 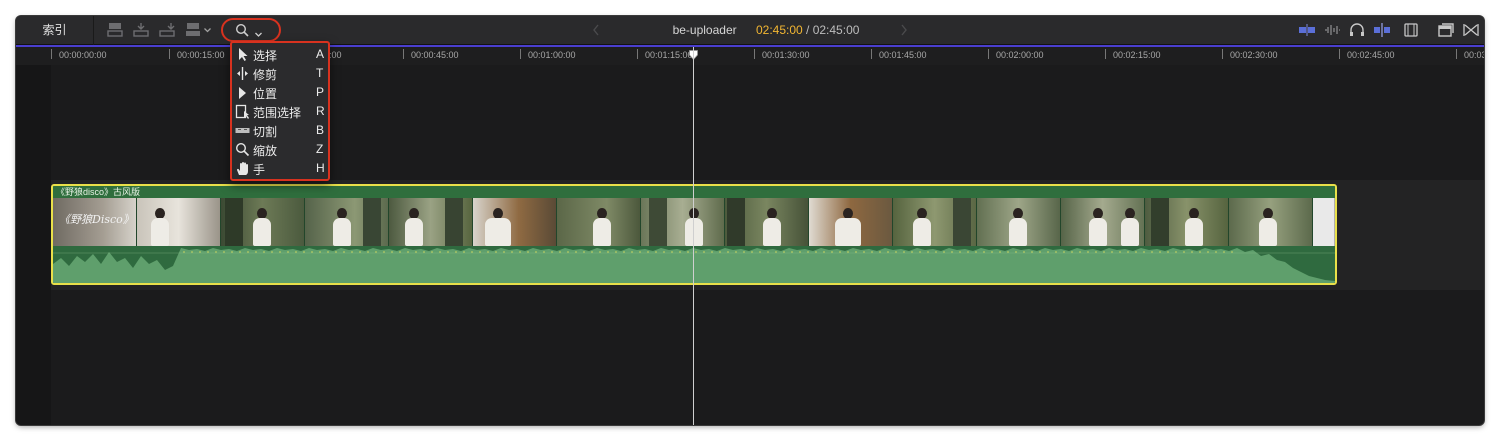 I want to click on ruler-label: 00:01:30:00, so click(x=786, y=55).